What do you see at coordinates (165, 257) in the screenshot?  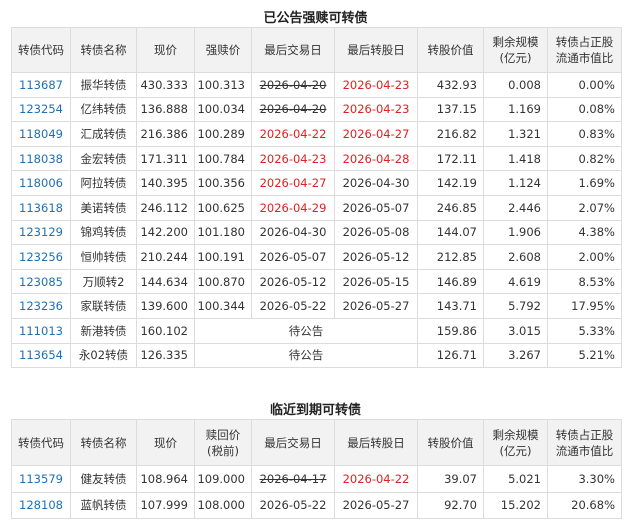 I see `price-cell: 210.244` at bounding box center [165, 257].